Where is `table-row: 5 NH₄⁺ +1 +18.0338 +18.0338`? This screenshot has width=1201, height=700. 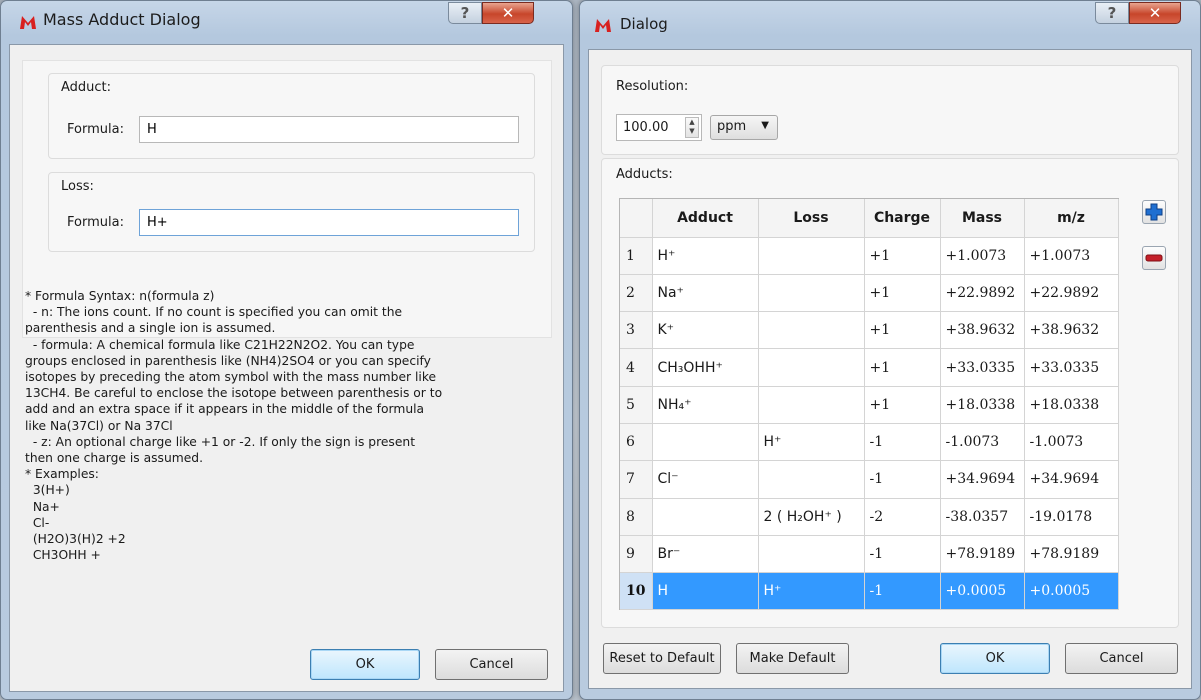 table-row: 5 NH₄⁺ +1 +18.0338 +18.0338 is located at coordinates (869, 405).